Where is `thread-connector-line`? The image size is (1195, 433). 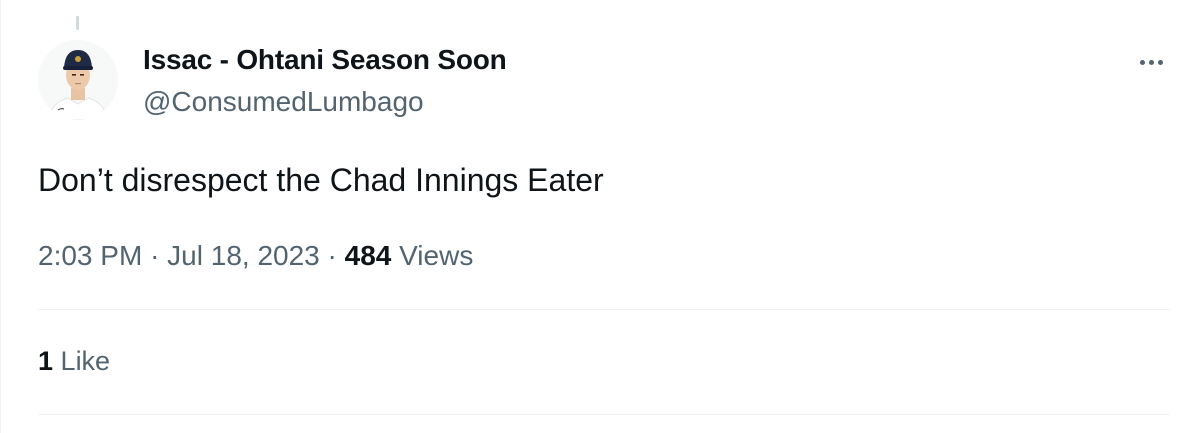 thread-connector-line is located at coordinates (77, 23).